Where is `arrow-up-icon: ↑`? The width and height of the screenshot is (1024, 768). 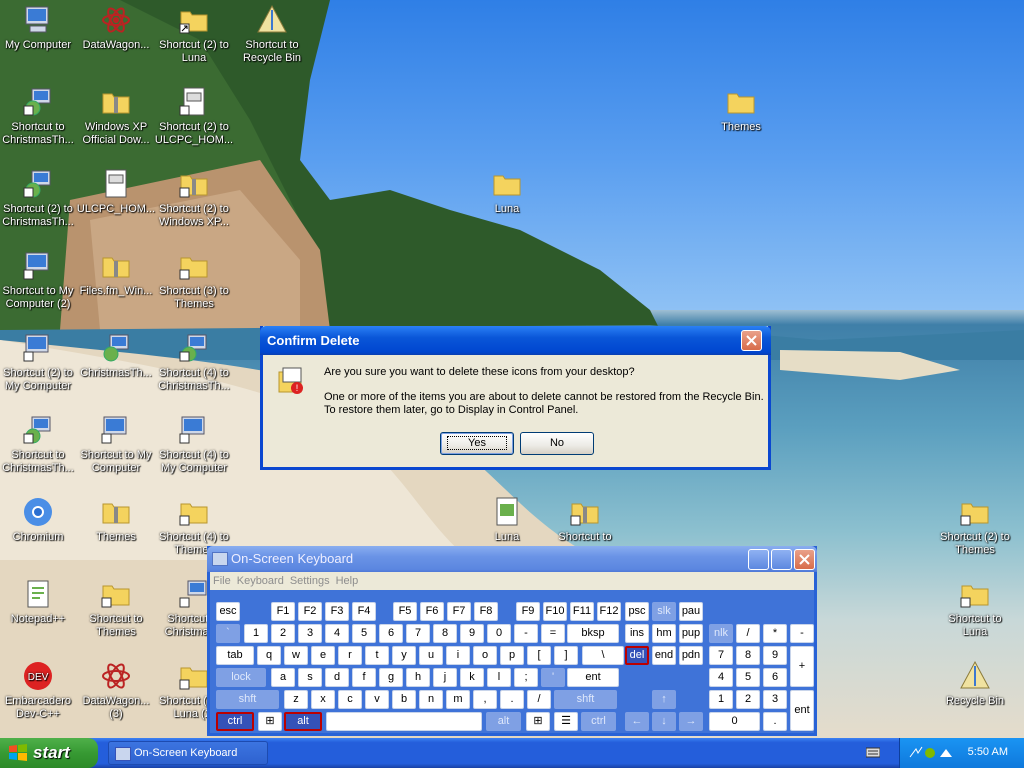 arrow-up-icon: ↑ is located at coordinates (664, 699).